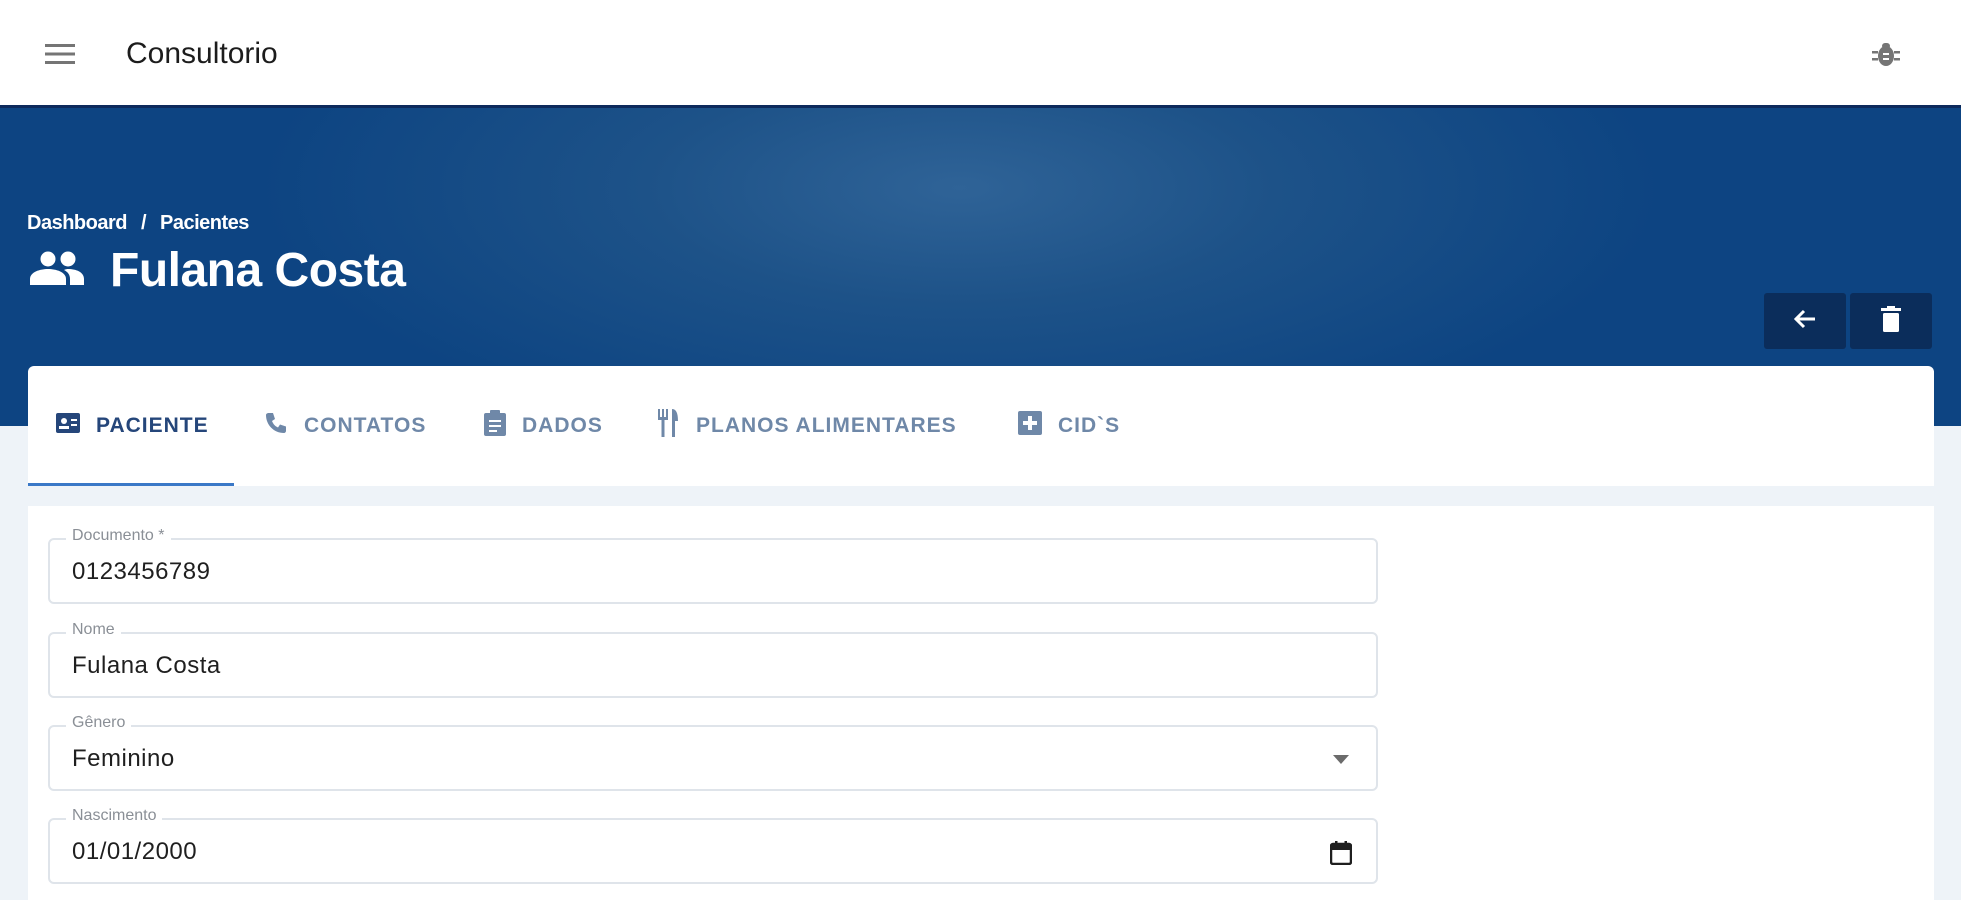  I want to click on tab-label: CID`S, so click(1089, 425).